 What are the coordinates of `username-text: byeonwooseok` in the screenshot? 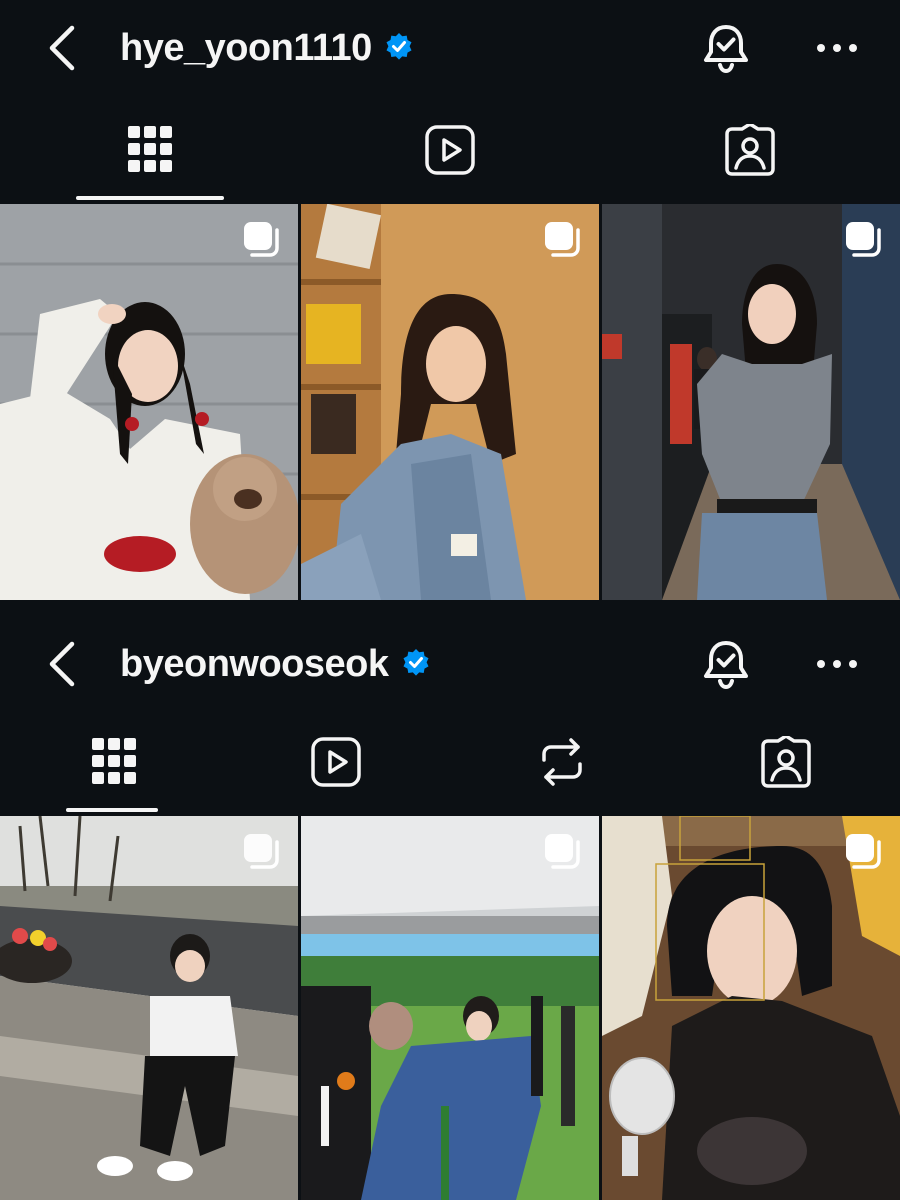 It's located at (254, 664).